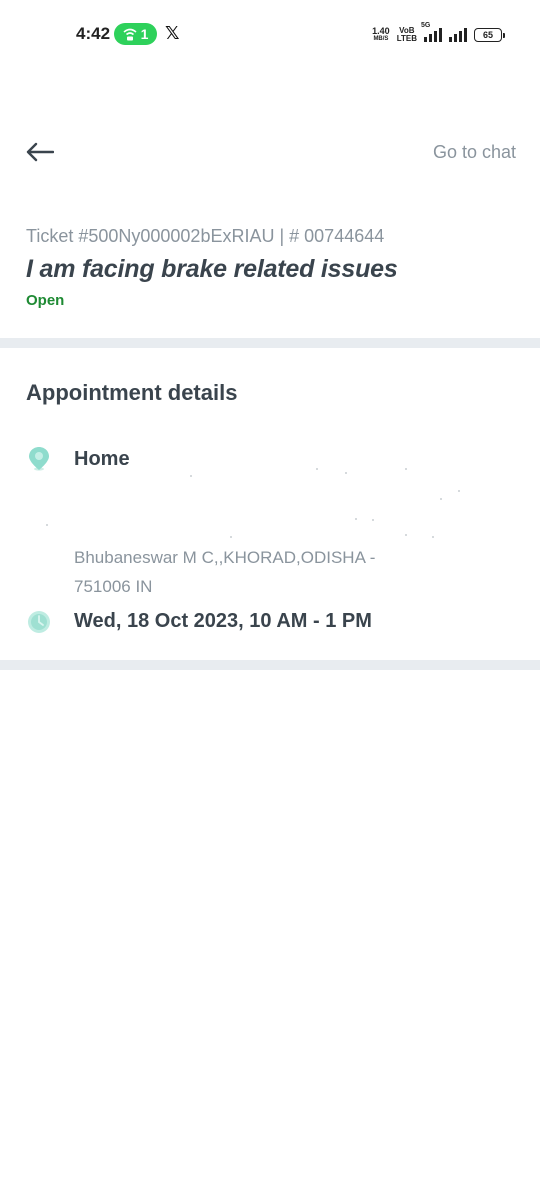  I want to click on section-divider, so click(270, 343).